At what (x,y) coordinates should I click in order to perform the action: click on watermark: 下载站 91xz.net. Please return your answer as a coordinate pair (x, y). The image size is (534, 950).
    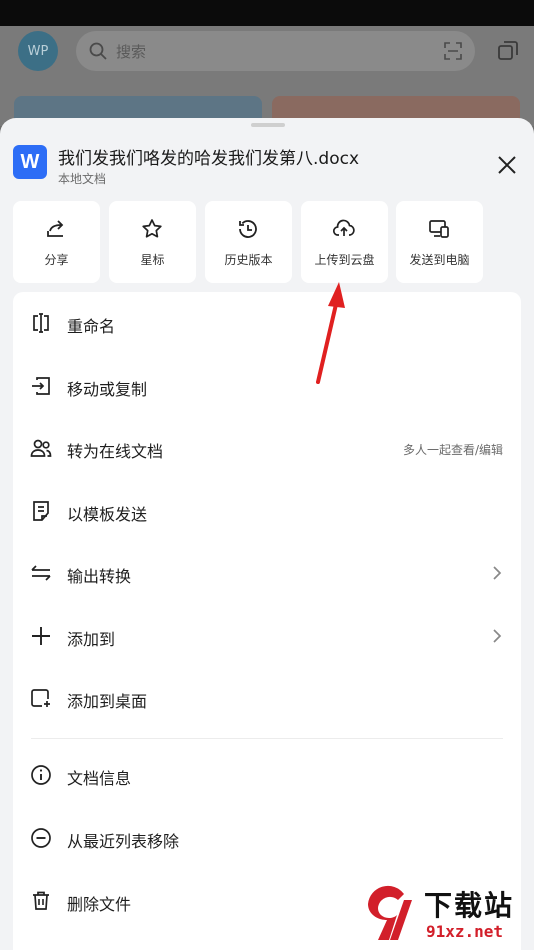
    Looking at the image, I should click on (447, 915).